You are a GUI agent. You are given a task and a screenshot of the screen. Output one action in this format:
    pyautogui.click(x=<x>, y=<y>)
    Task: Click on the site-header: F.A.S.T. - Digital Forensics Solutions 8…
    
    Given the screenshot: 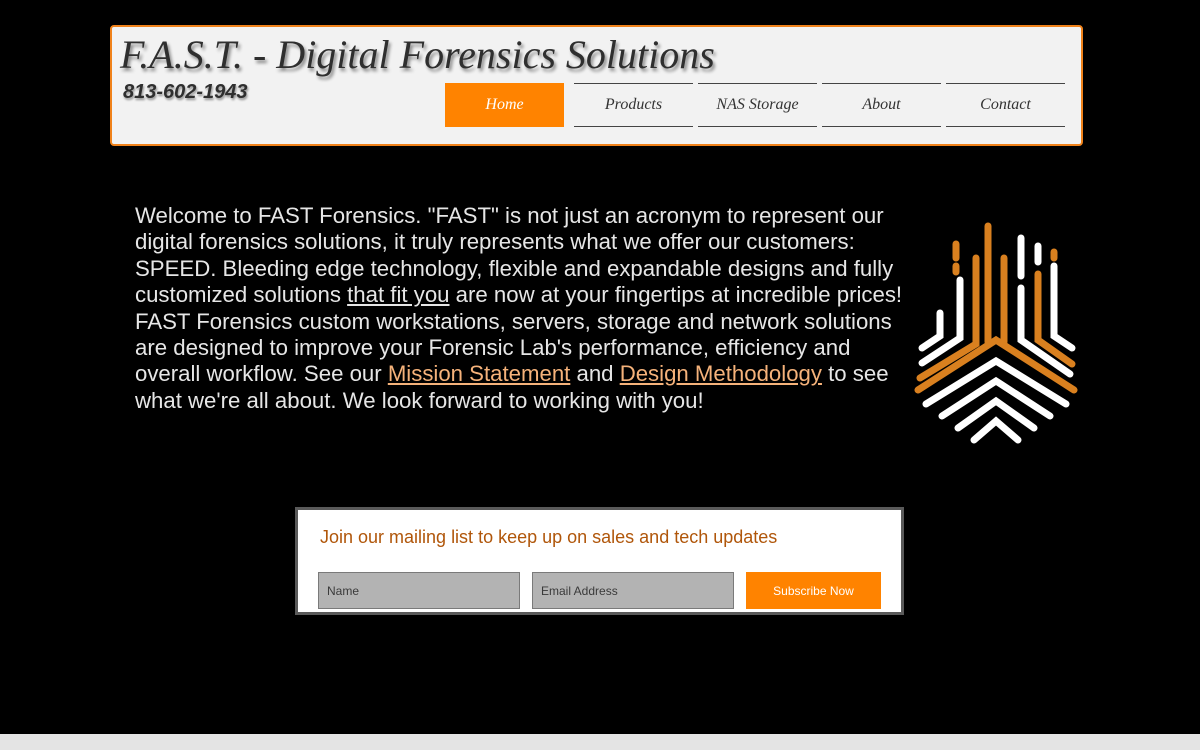 What is the action you would take?
    pyautogui.click(x=596, y=85)
    